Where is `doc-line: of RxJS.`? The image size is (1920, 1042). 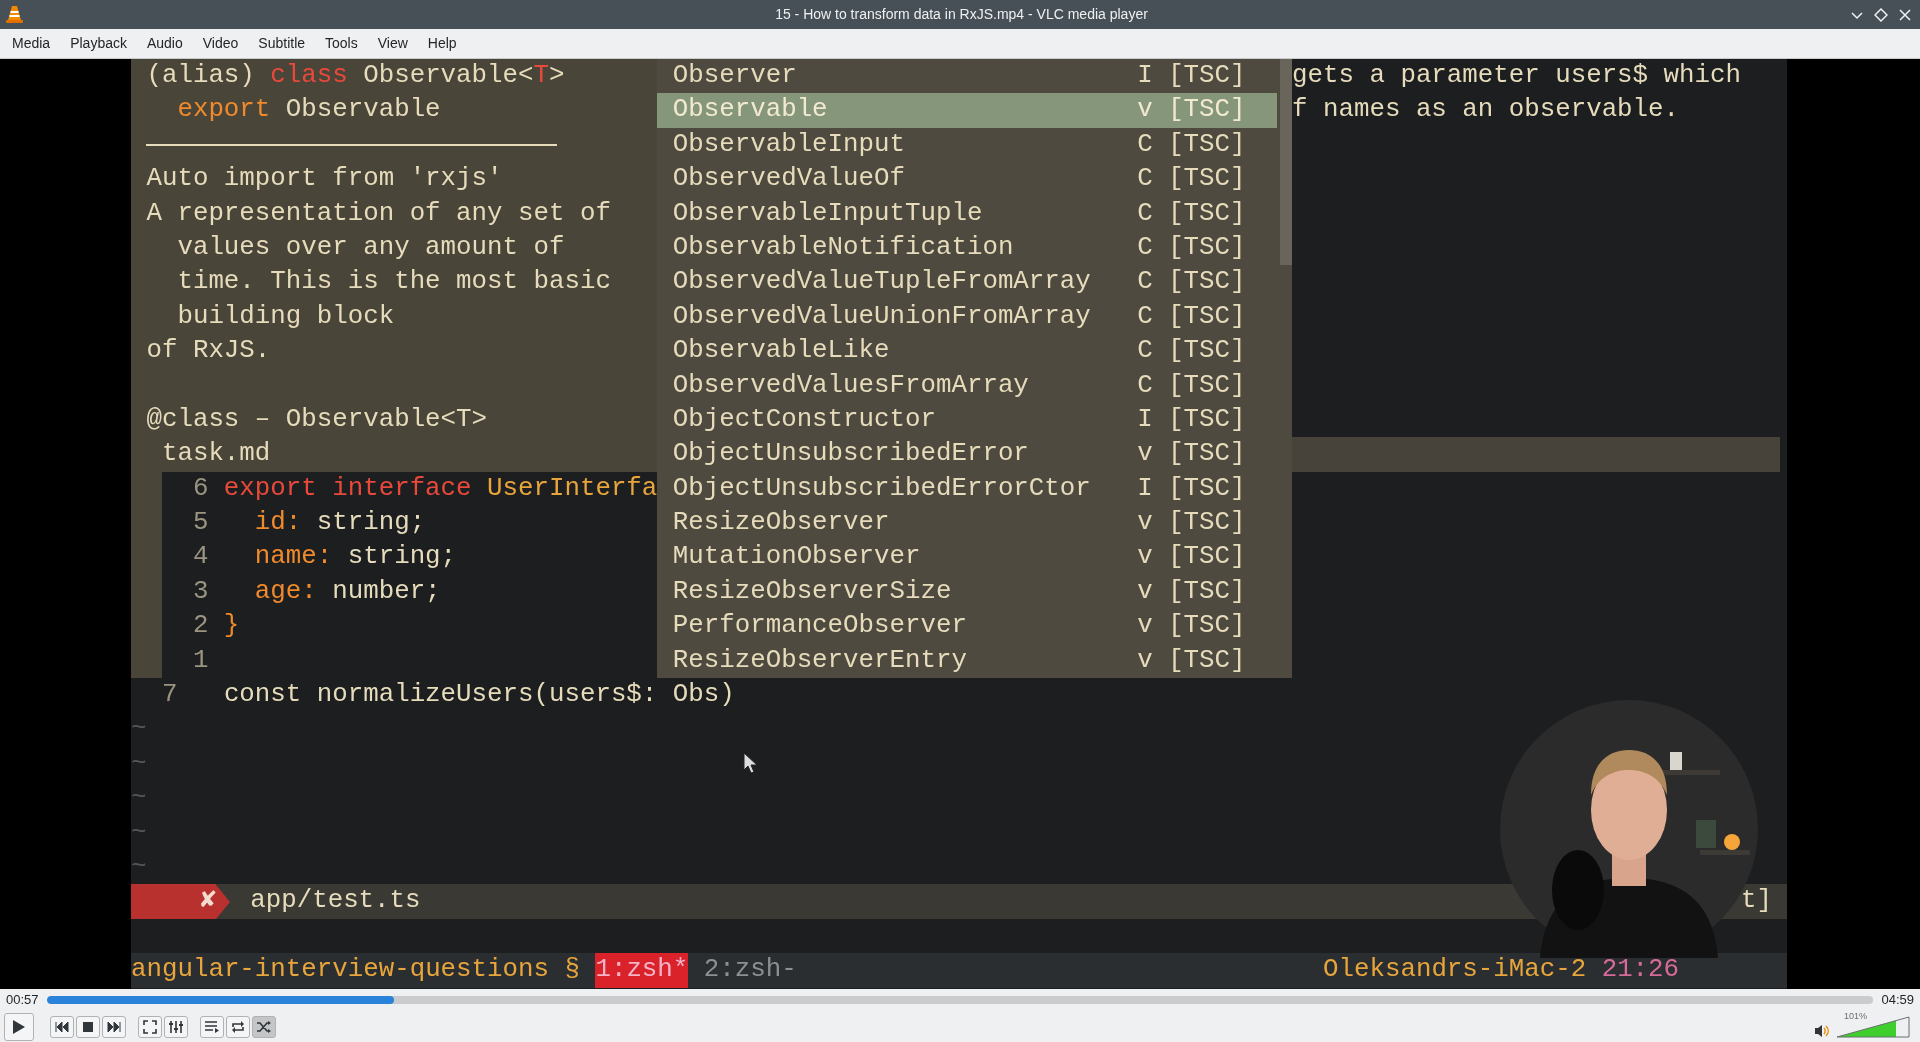
doc-line: of RxJS. is located at coordinates (208, 351).